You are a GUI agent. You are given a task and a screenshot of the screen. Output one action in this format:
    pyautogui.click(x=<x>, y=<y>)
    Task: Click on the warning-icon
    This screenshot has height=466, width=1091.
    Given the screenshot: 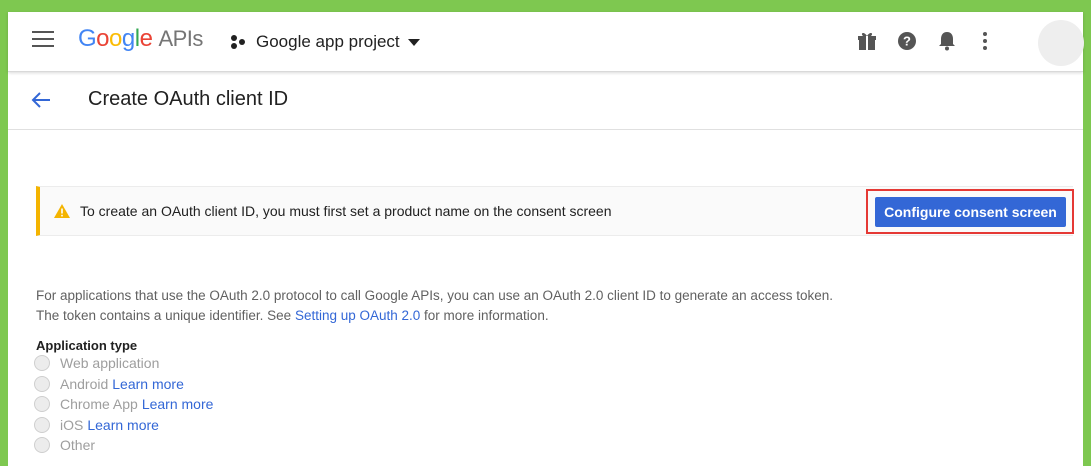 What is the action you would take?
    pyautogui.click(x=62, y=211)
    